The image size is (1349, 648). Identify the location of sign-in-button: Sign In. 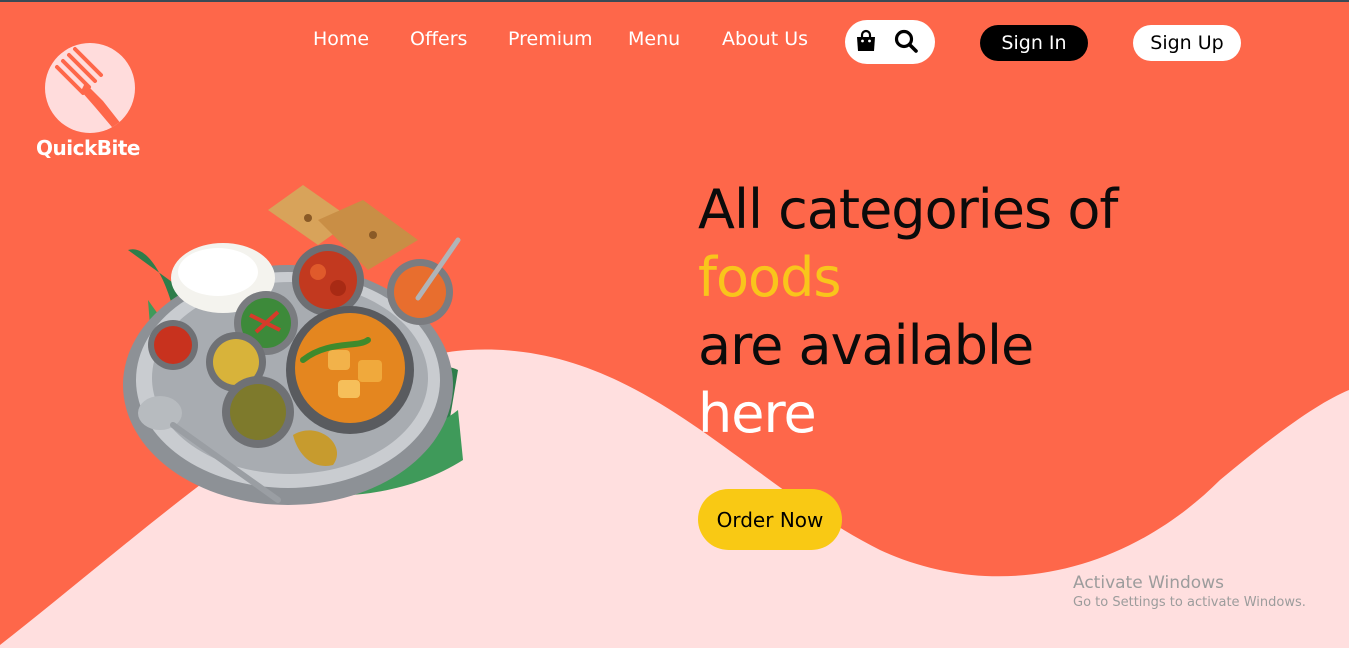
(1034, 43).